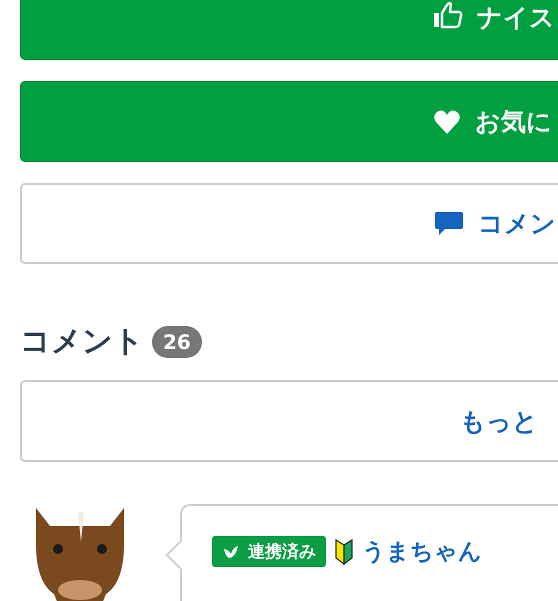  Describe the element at coordinates (289, 421) in the screenshot. I see `show-more-button: もっと` at that location.